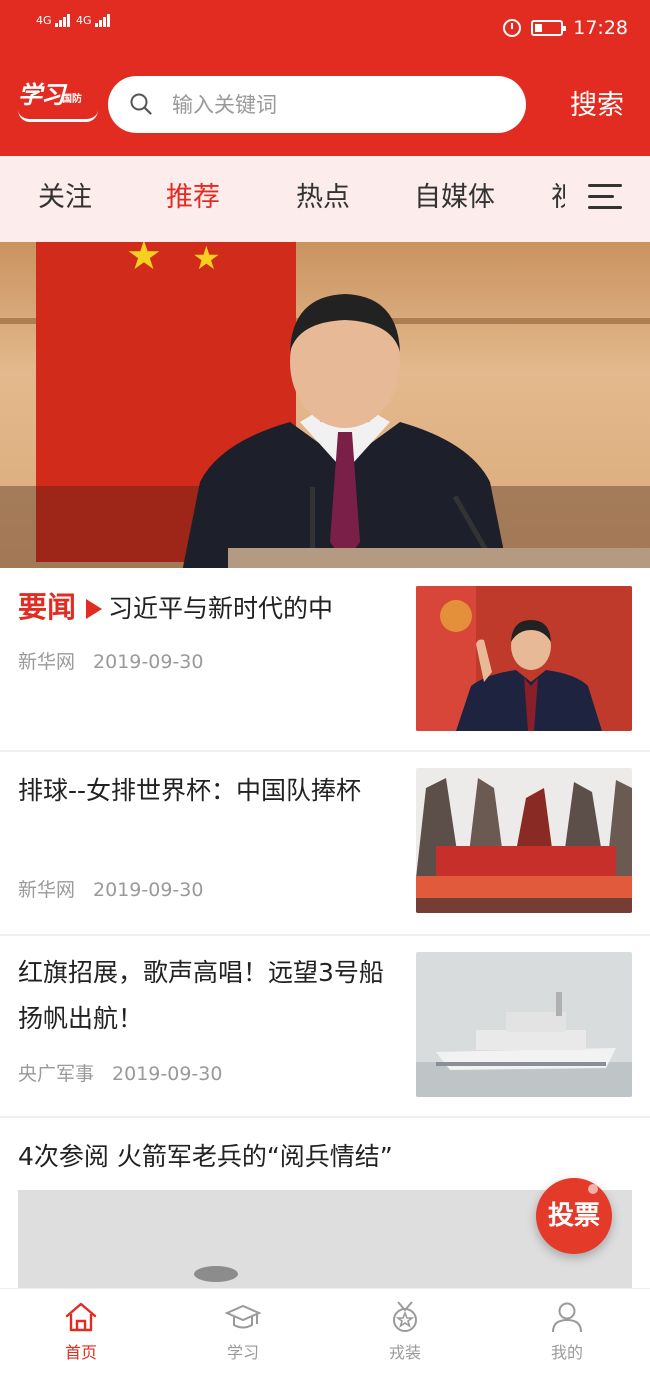  I want to click on podium, so click(439, 558).